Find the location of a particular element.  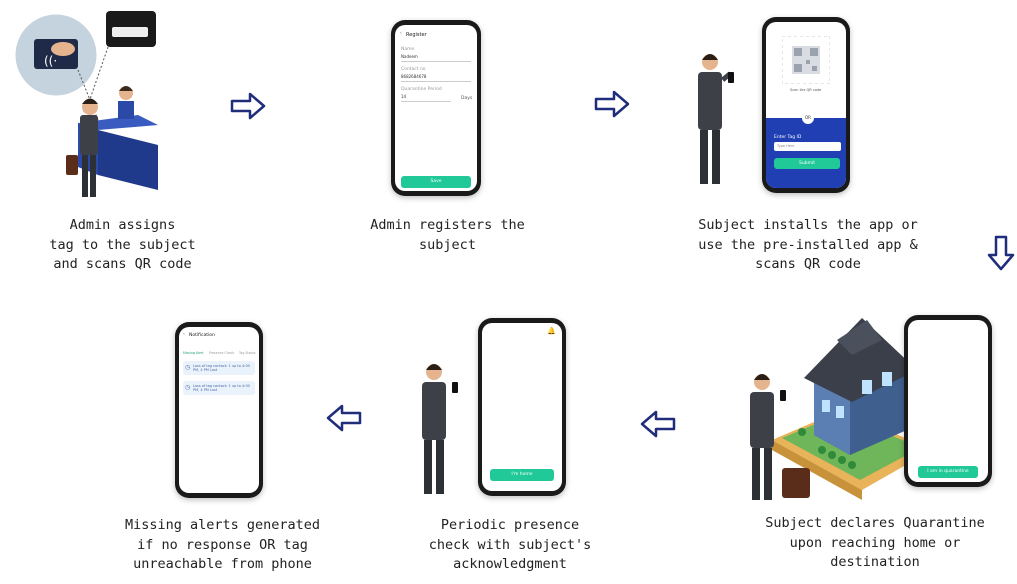

presence-check-phone: iMSafe 🔔 I'm home is located at coordinates (522, 407).